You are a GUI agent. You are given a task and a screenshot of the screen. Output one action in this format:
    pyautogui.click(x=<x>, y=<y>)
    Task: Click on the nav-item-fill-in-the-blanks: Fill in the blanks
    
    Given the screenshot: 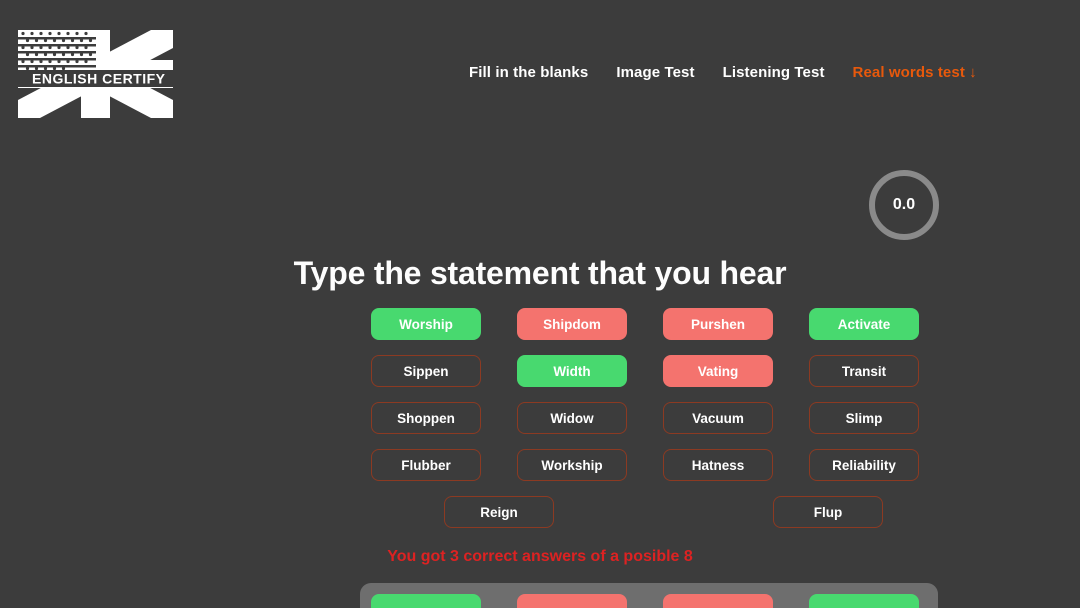 What is the action you would take?
    pyautogui.click(x=528, y=72)
    